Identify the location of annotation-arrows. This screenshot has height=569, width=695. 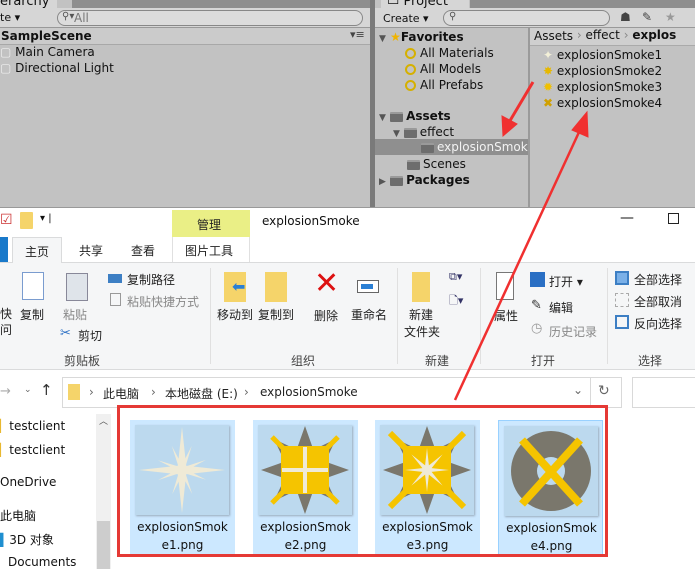
(521, 241).